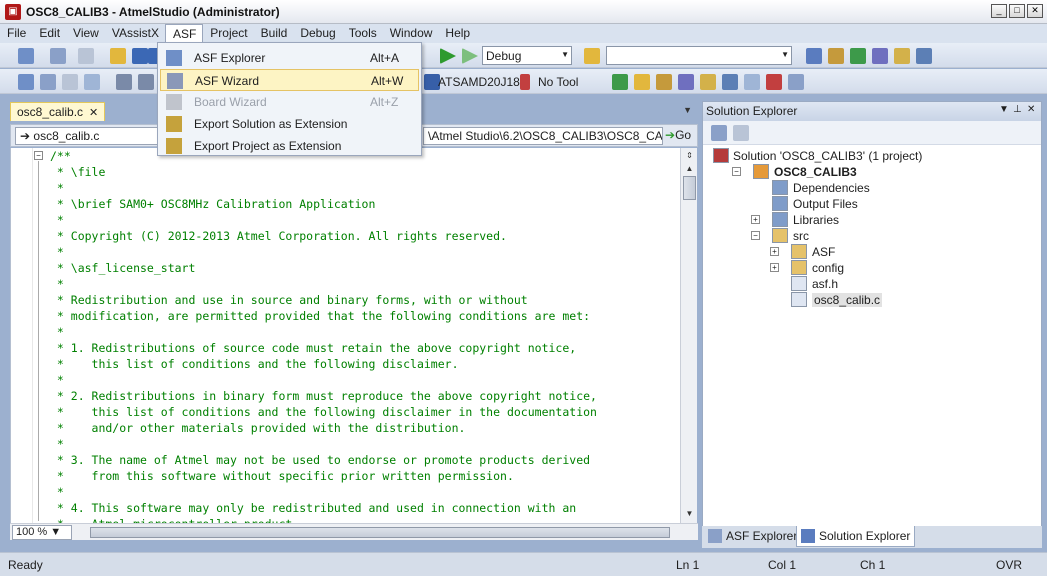 This screenshot has height=576, width=1047. I want to click on find-symbol-icon, so click(730, 82).